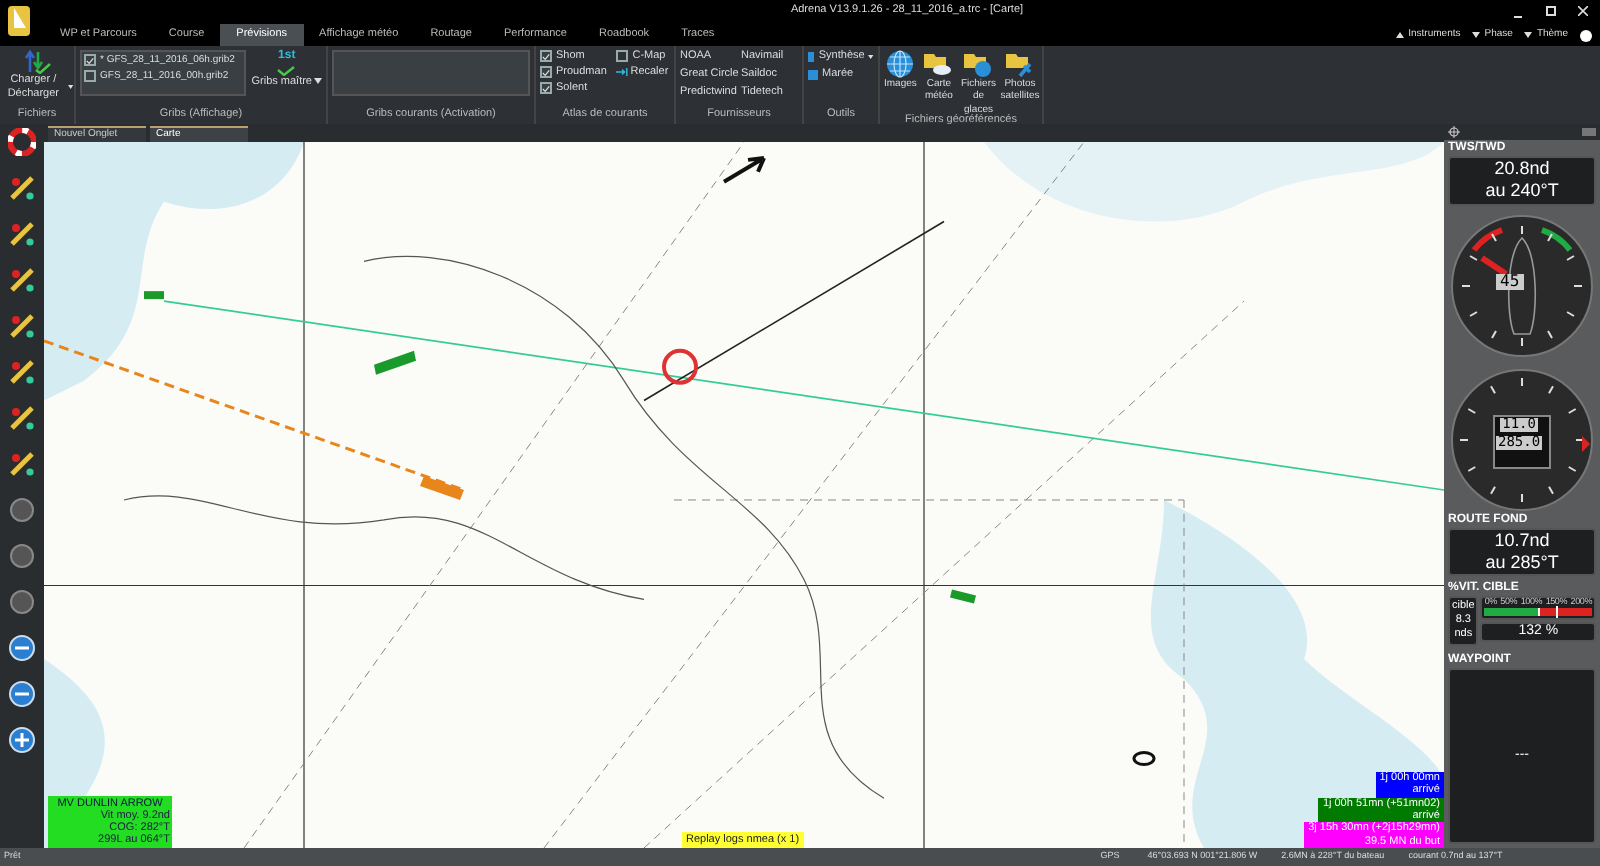 This screenshot has height=866, width=1600. What do you see at coordinates (1522, 180) in the screenshot?
I see `wind-speed-display: 20.8nd au 240°T` at bounding box center [1522, 180].